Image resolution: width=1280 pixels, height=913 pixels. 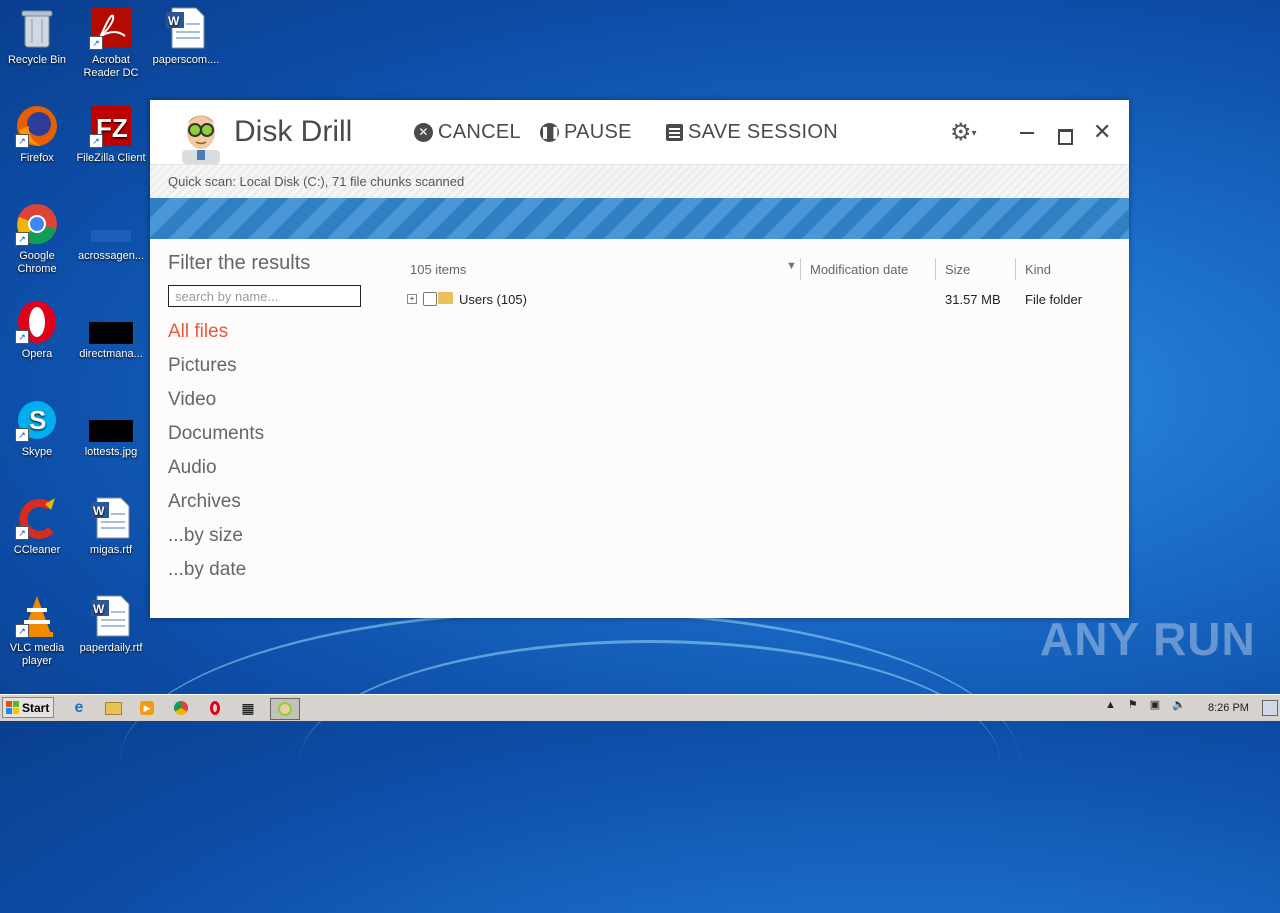 I want to click on acrobat-icon: ↗, so click(x=111, y=28).